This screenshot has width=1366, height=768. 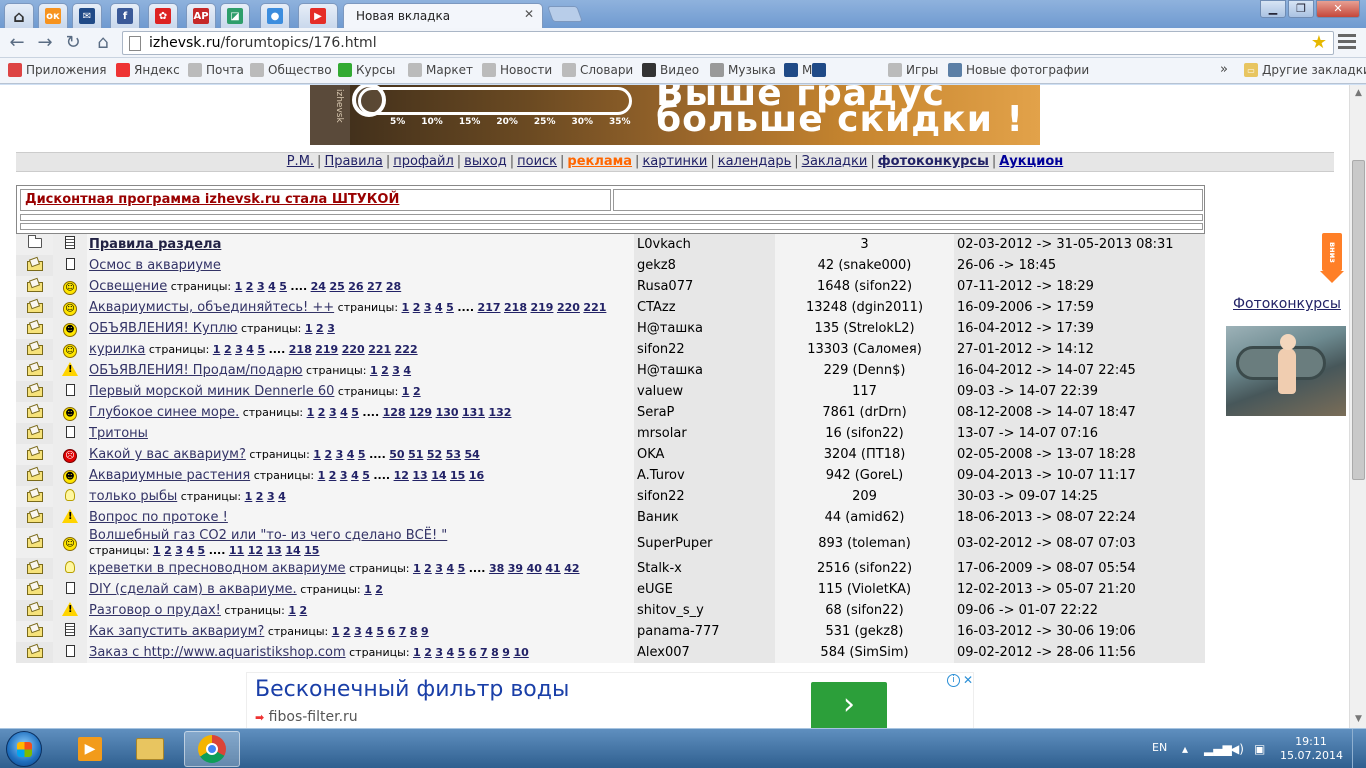 What do you see at coordinates (476, 475) in the screenshot?
I see `page-link: 16` at bounding box center [476, 475].